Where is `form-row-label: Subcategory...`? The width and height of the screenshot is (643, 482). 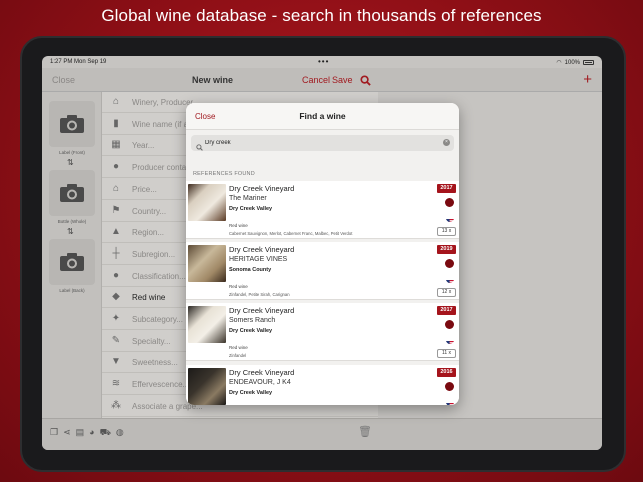
form-row-label: Subcategory... is located at coordinates (157, 319).